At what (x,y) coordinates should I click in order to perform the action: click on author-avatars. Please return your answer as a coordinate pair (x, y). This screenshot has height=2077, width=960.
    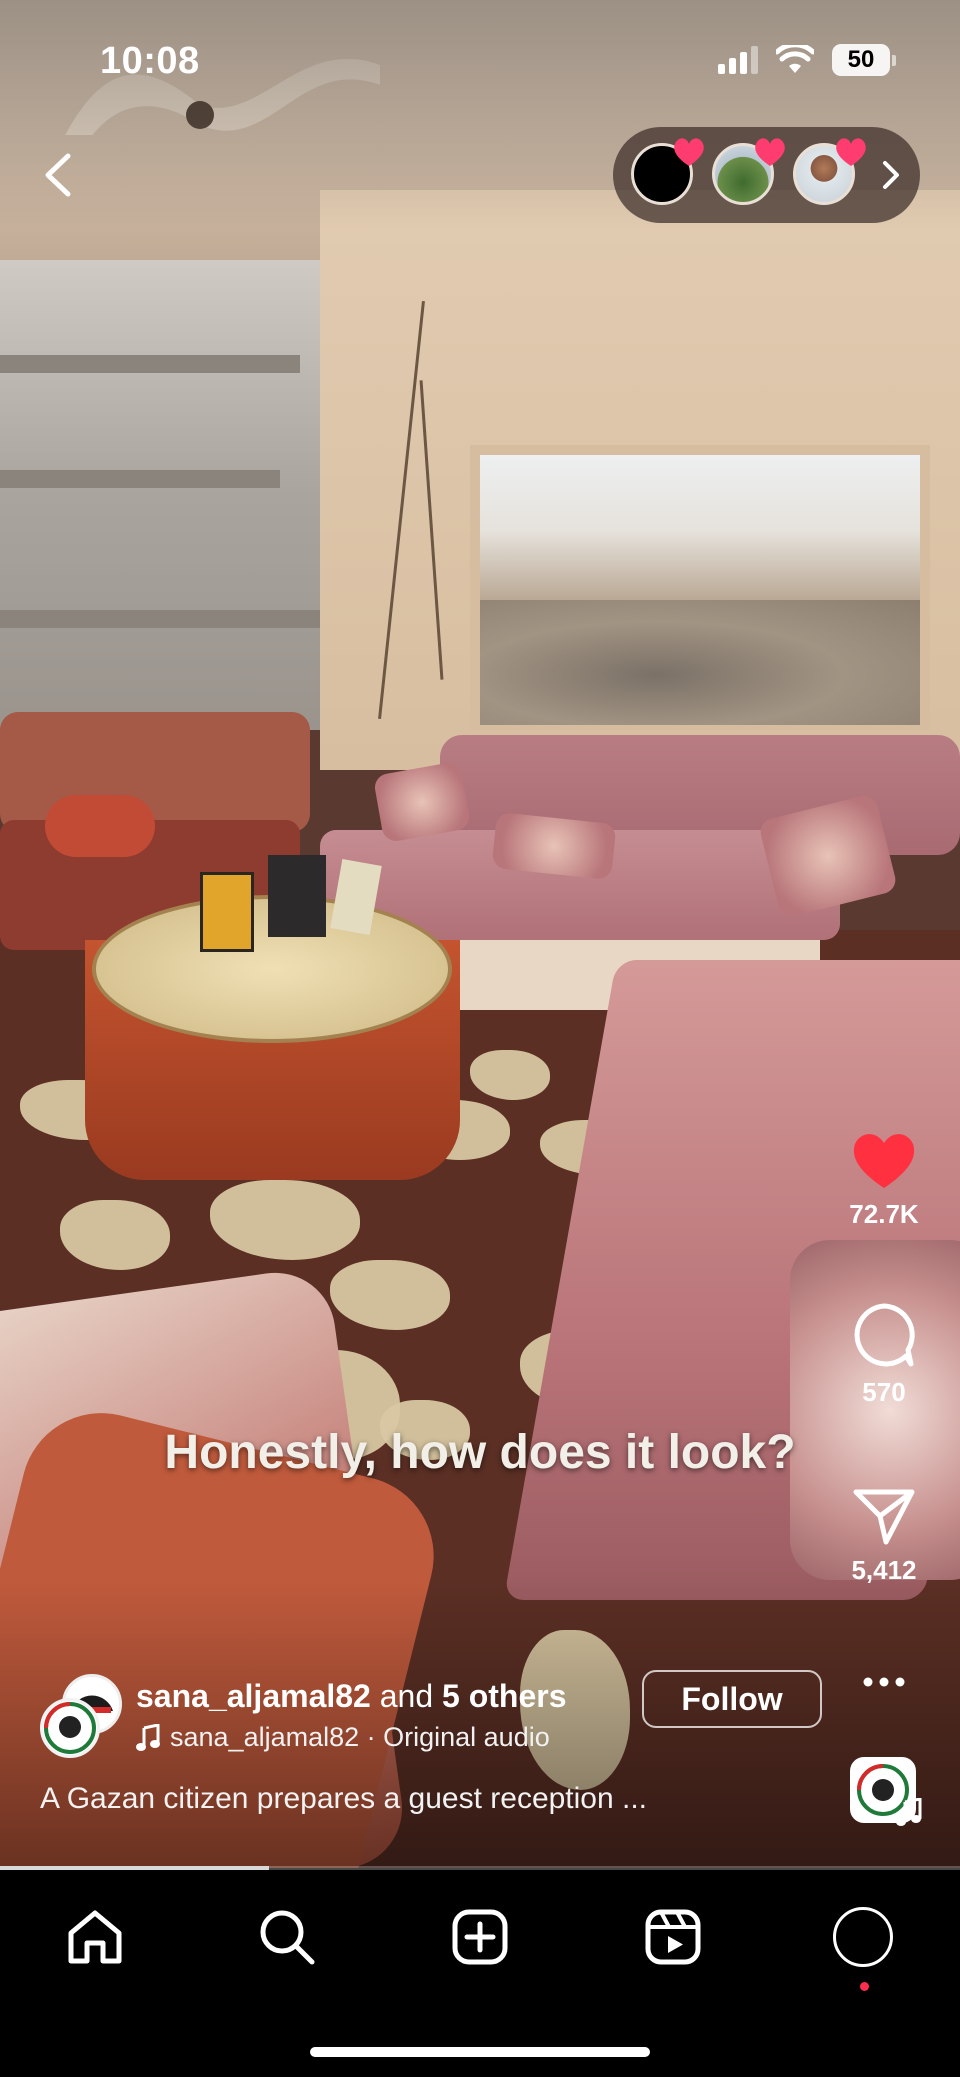
    Looking at the image, I should click on (85, 1715).